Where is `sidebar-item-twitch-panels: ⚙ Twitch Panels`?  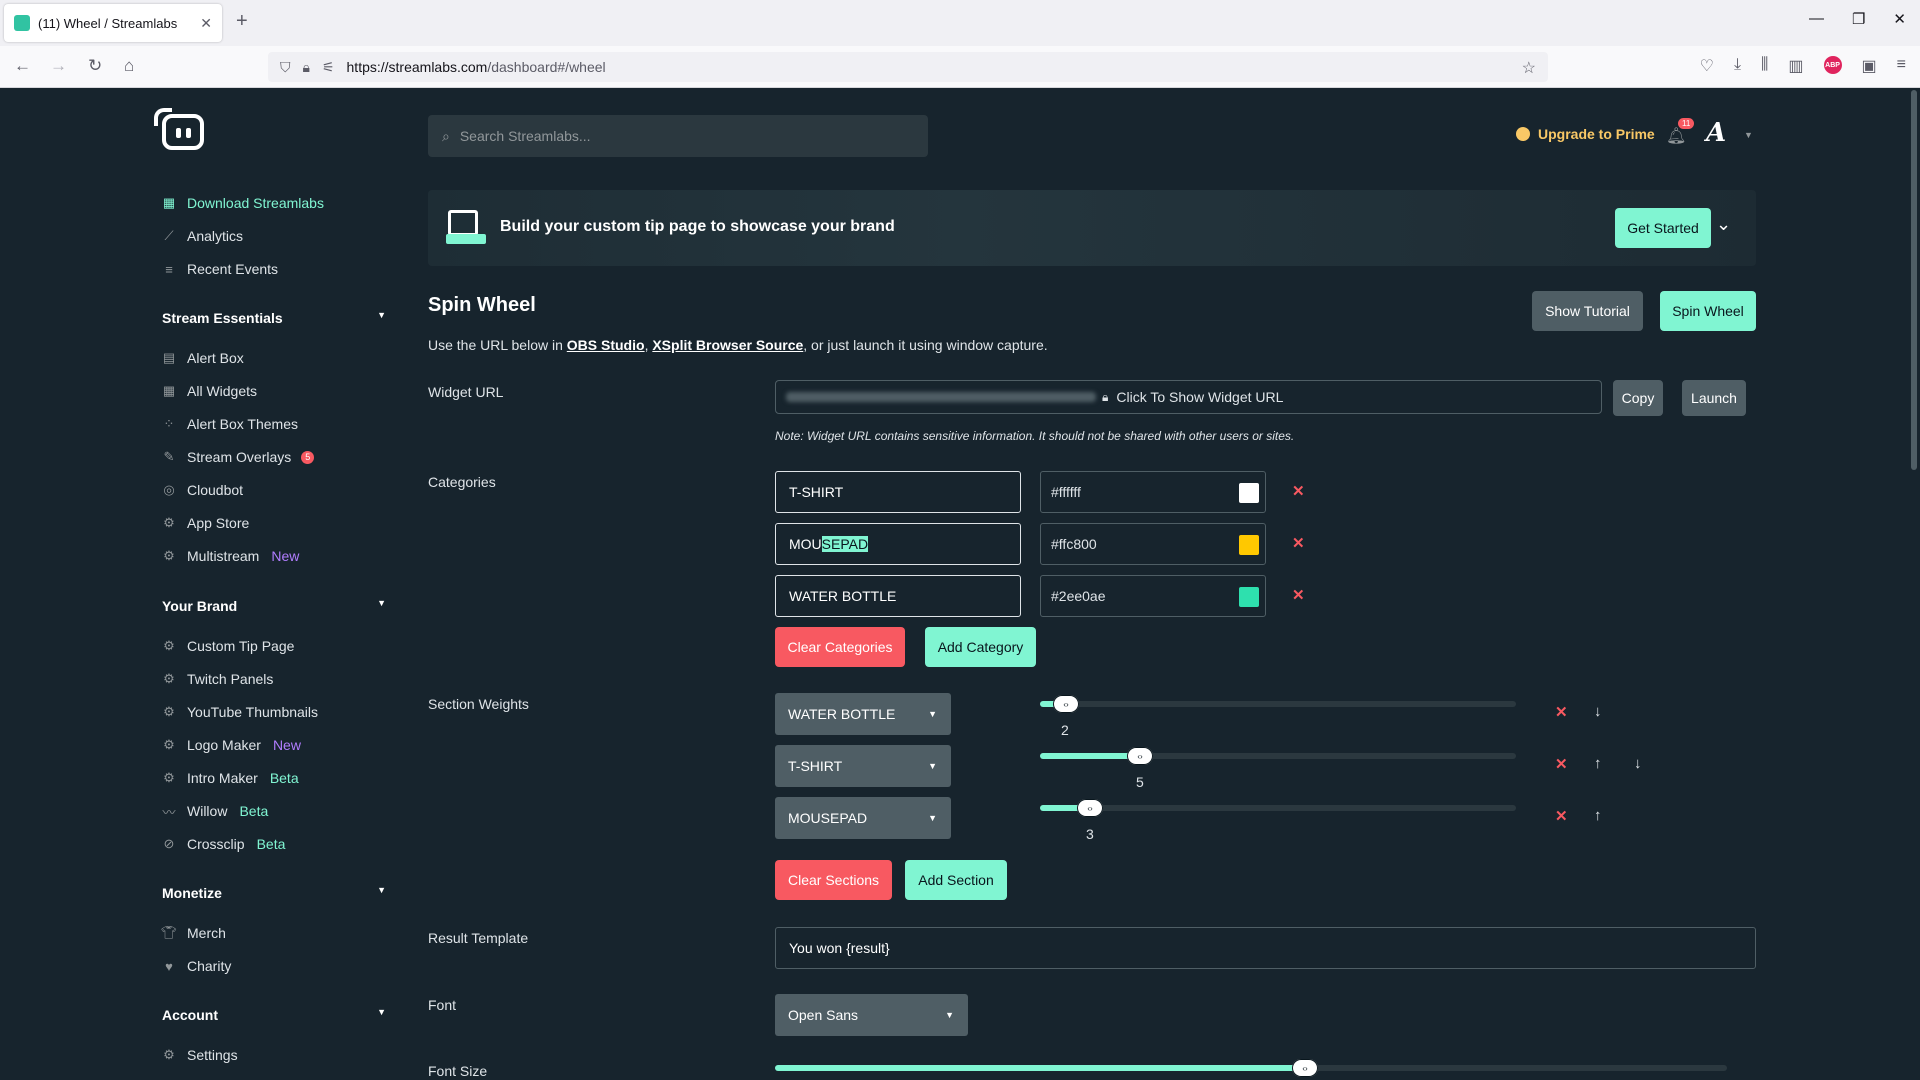
sidebar-item-twitch-panels: ⚙ Twitch Panels is located at coordinates (217, 679).